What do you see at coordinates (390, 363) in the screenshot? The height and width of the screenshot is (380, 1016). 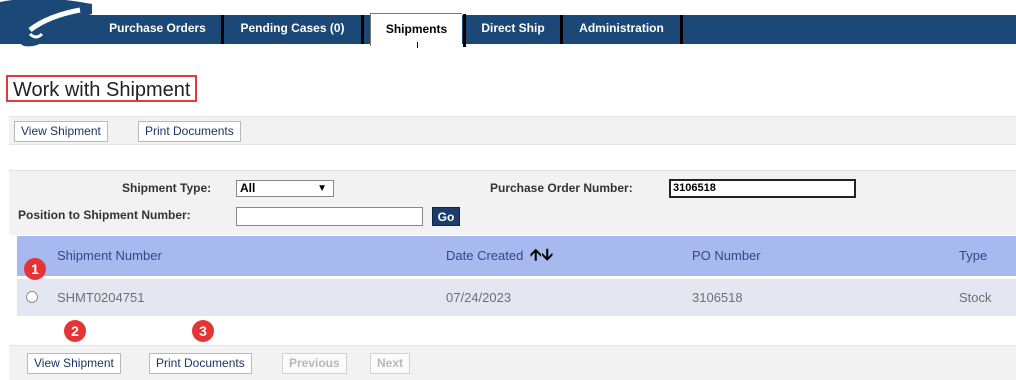 I see `next-button: Next` at bounding box center [390, 363].